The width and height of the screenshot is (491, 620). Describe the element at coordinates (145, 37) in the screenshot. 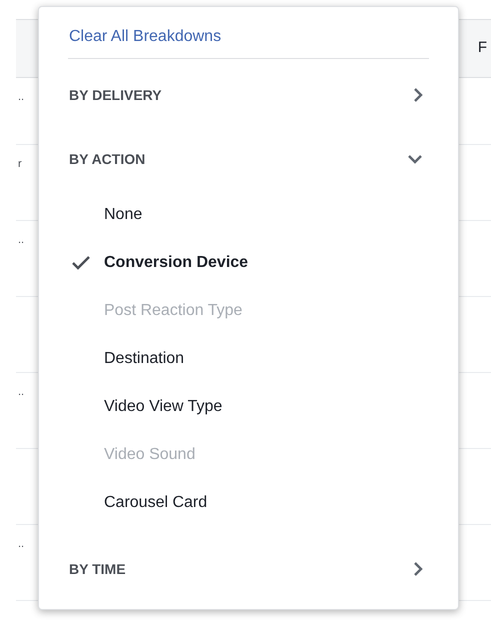

I see `clear-all-link: Clear All Breakdowns` at that location.